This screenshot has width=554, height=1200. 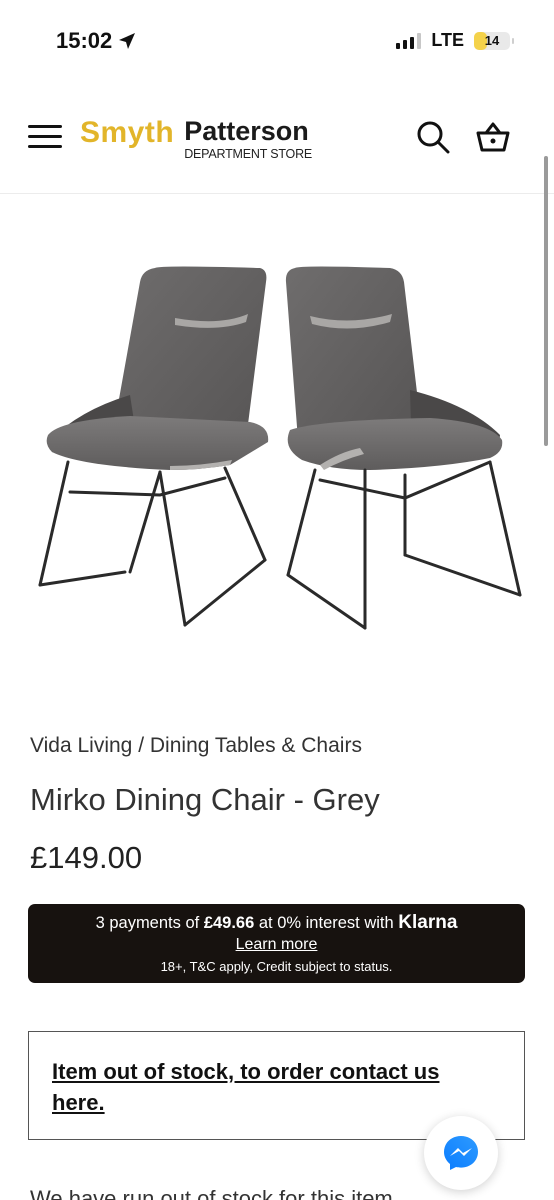 I want to click on breadcrumb: Vida Living / Dining Tables & Chairs, so click(x=196, y=746).